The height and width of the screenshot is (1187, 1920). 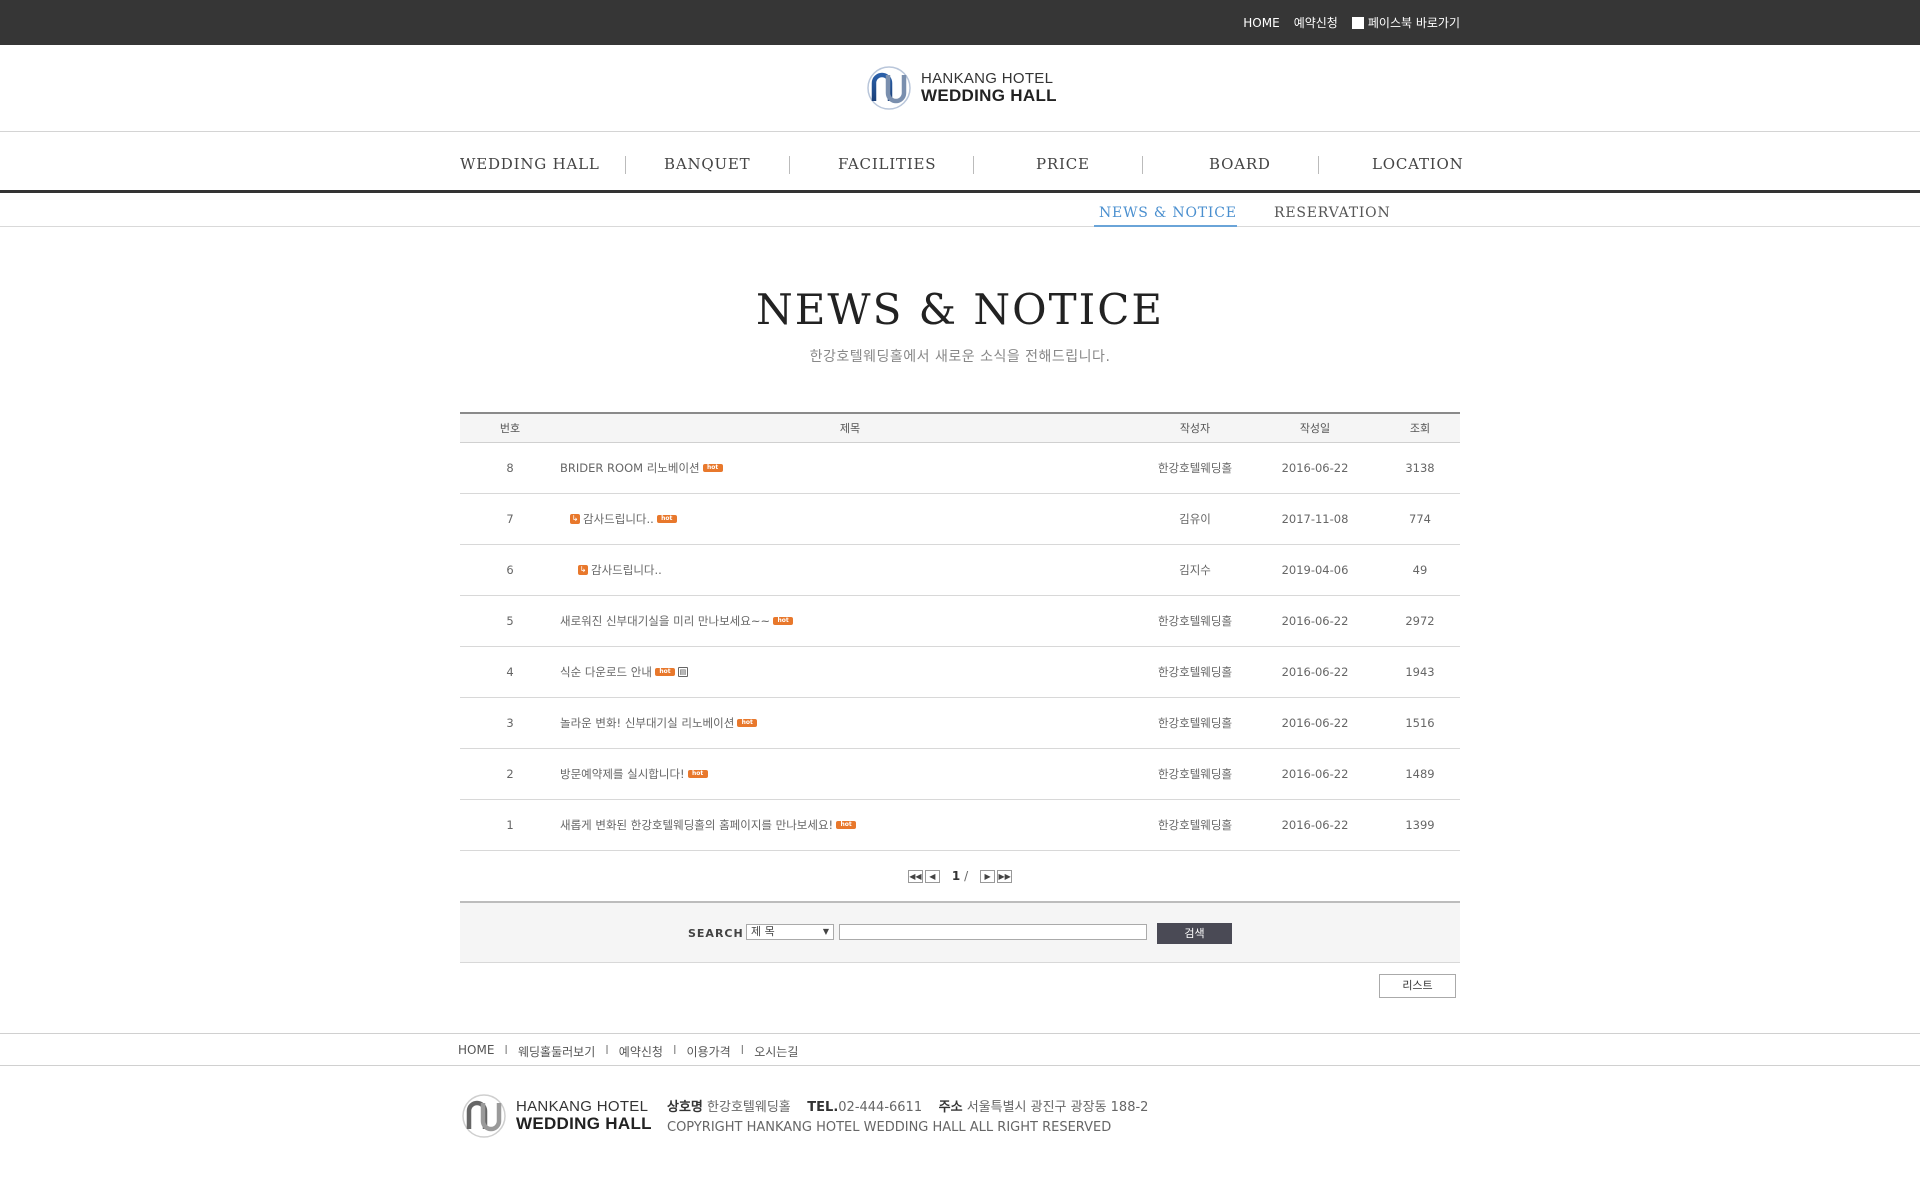 What do you see at coordinates (887, 164) in the screenshot?
I see `nav-facilities: FACILITIES` at bounding box center [887, 164].